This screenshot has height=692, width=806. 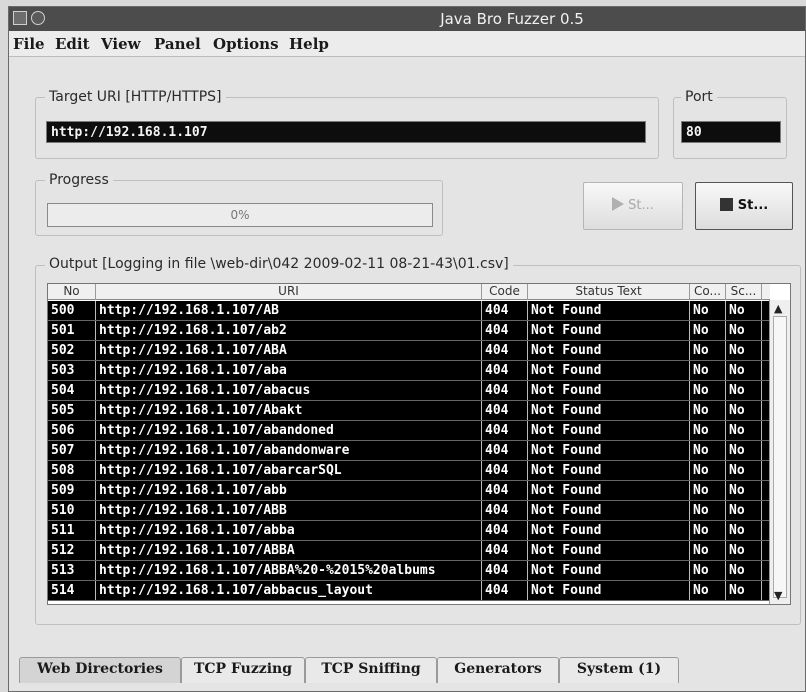 What do you see at coordinates (289, 390) in the screenshot?
I see `cell-uri: http://192.168.1.107/abacus` at bounding box center [289, 390].